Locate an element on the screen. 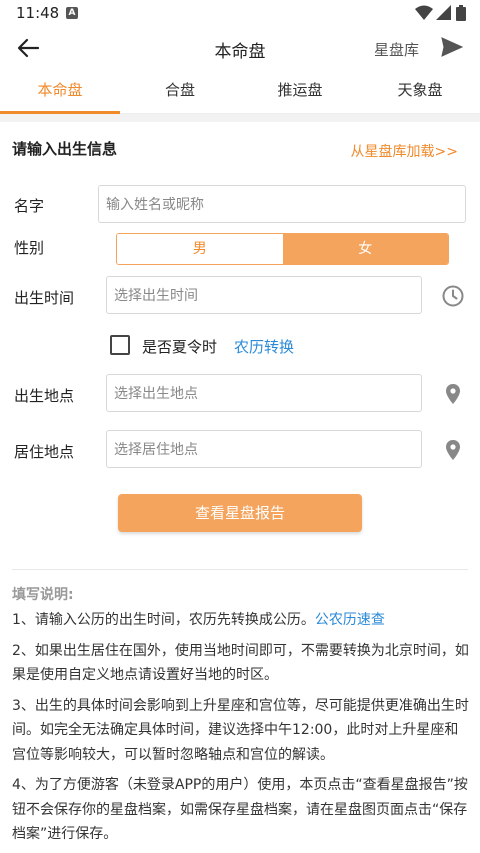  section-divider is located at coordinates (240, 118).